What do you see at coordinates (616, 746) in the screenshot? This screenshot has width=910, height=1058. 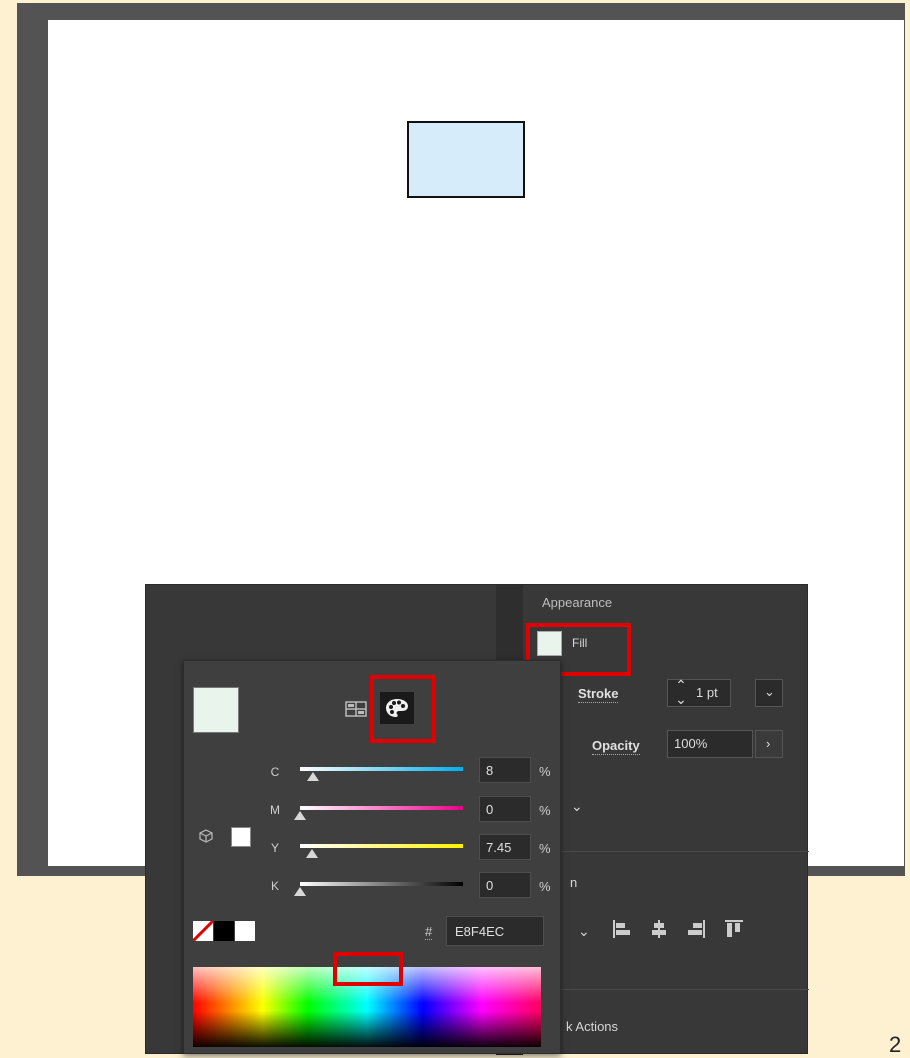 I see `opacity-label: Opacity` at bounding box center [616, 746].